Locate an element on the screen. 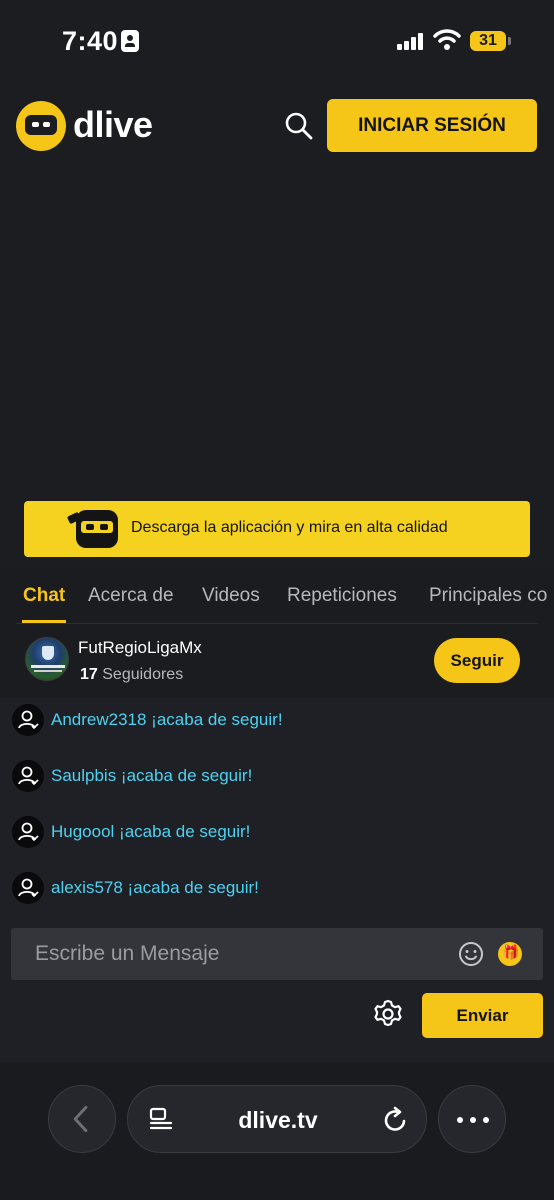 This screenshot has height=1200, width=554. chevron-left-icon is located at coordinates (80, 1119).